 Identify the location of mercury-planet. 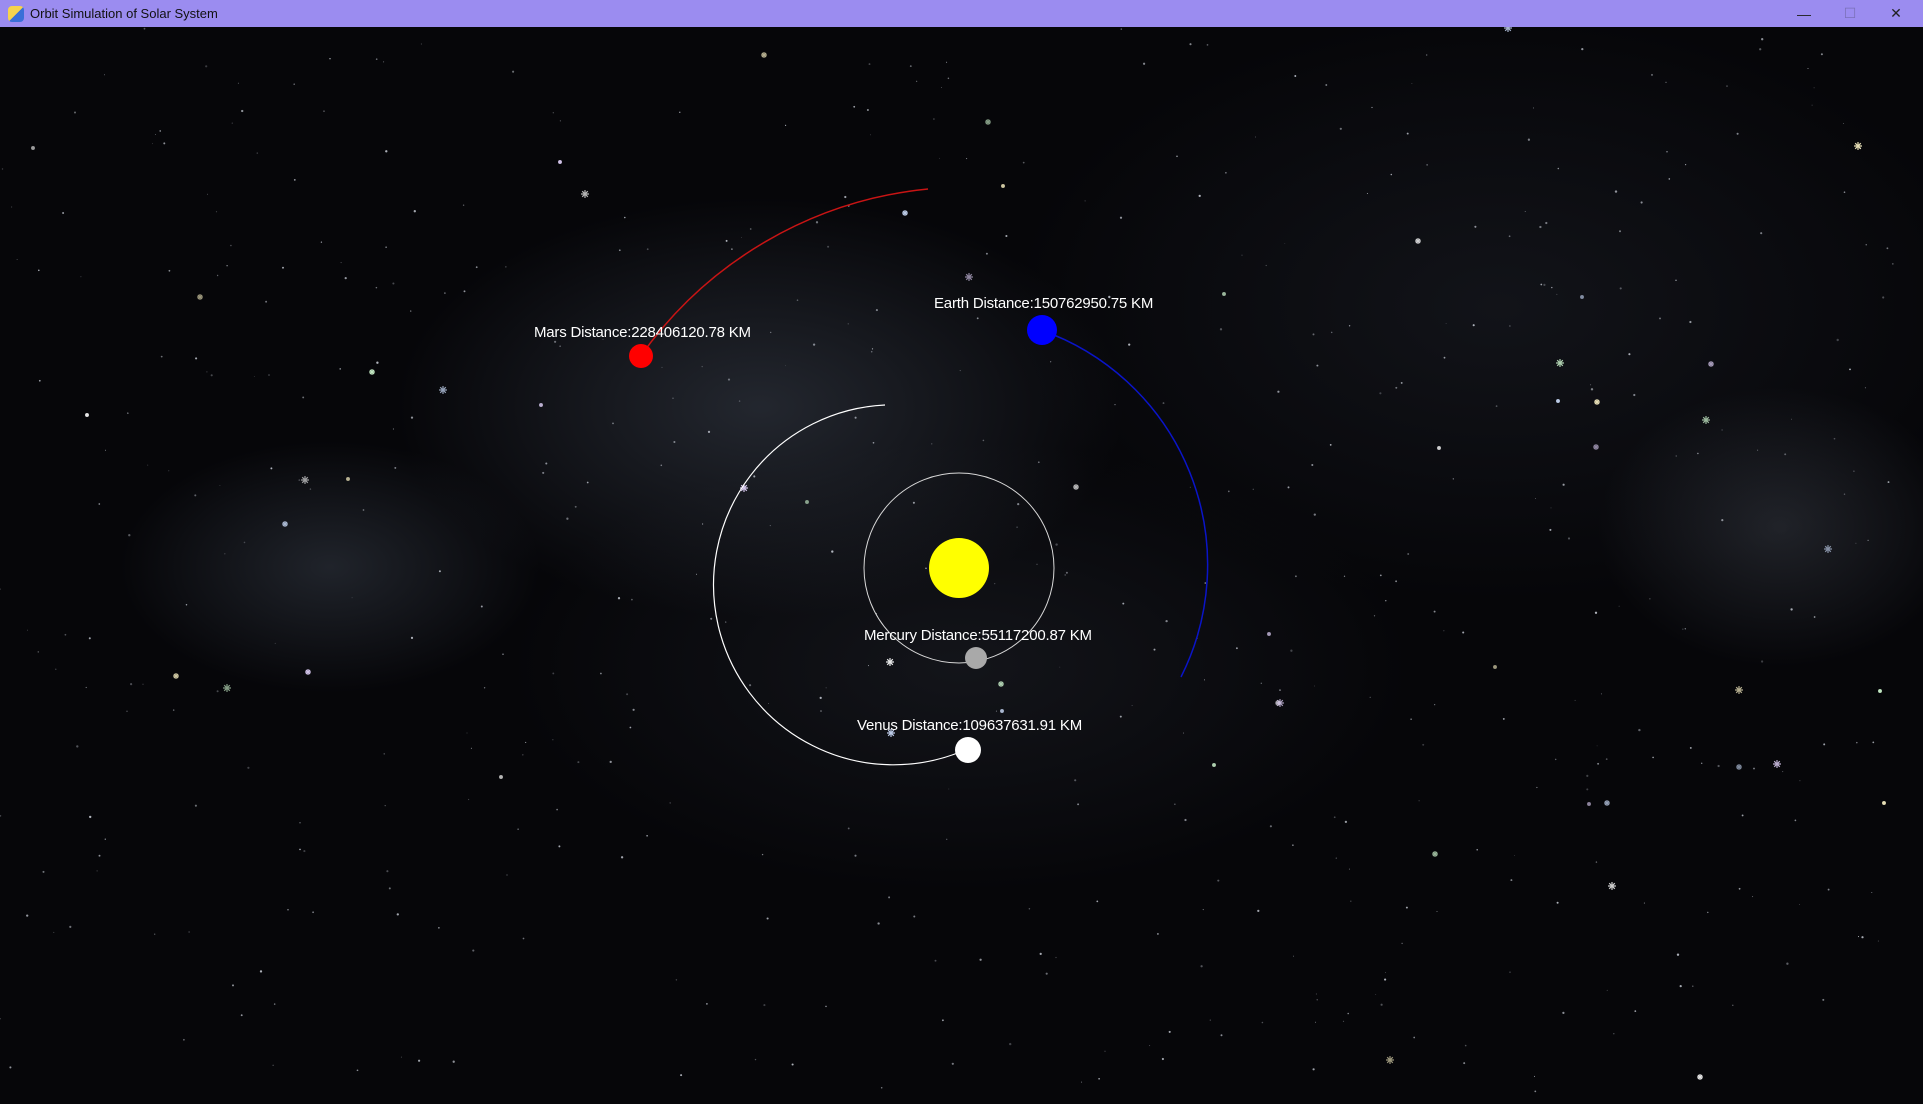
(976, 658).